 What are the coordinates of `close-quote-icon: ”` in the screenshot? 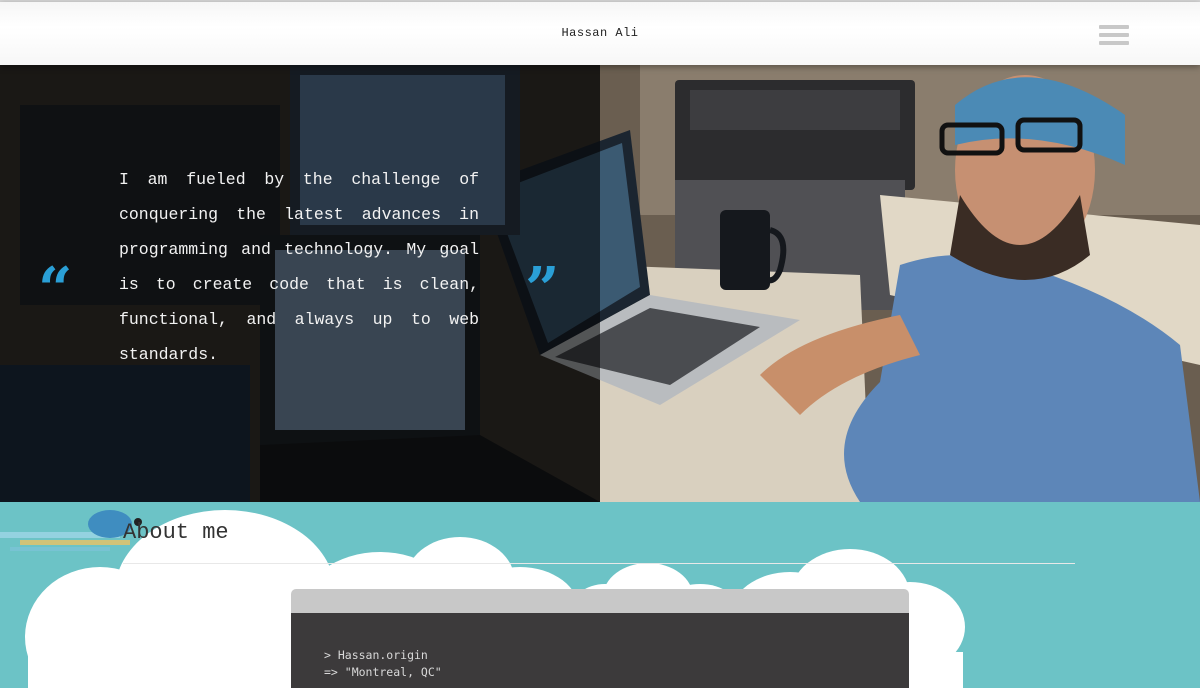 It's located at (542, 290).